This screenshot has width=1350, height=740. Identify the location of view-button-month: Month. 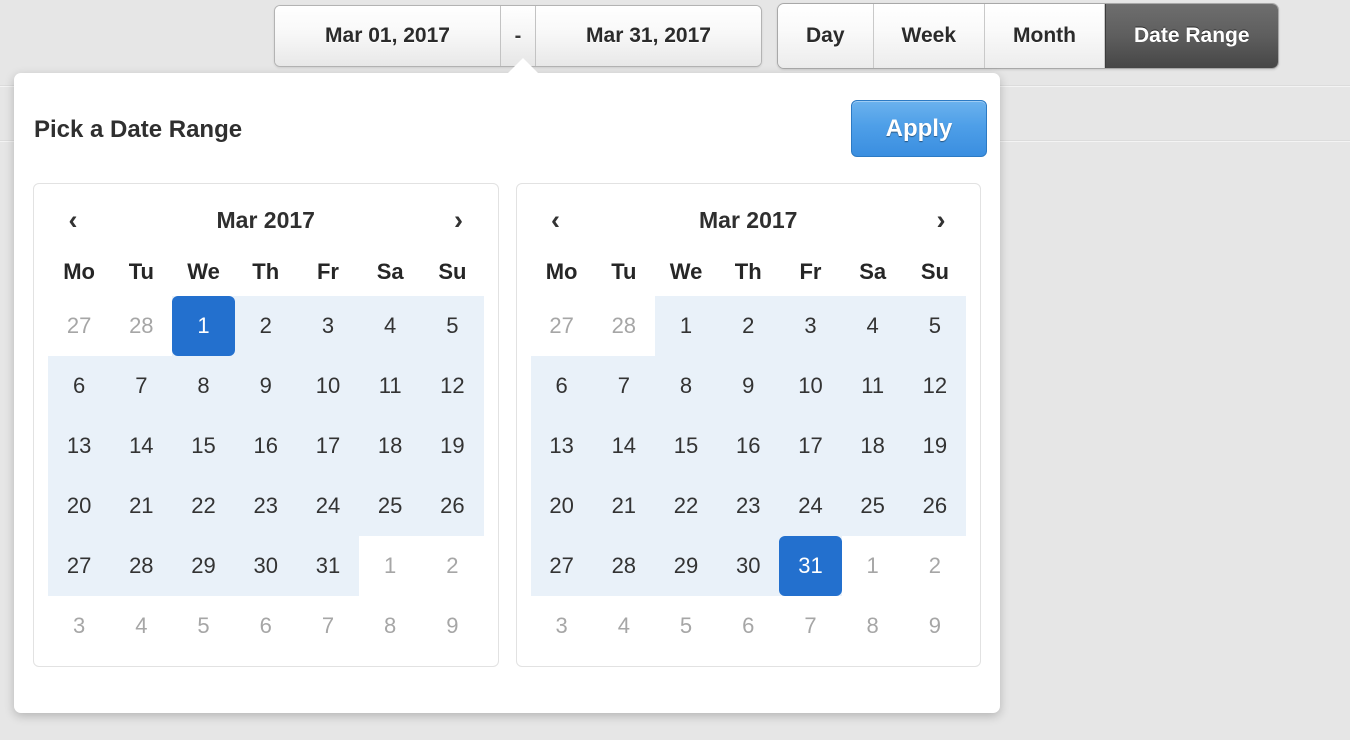
(1045, 36).